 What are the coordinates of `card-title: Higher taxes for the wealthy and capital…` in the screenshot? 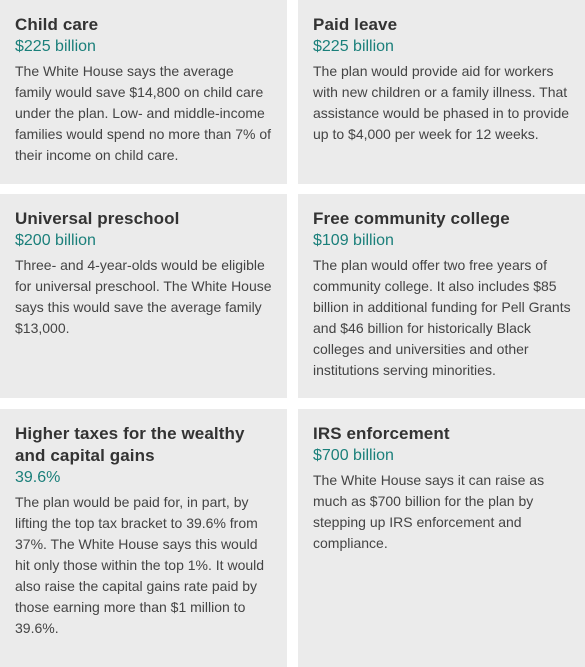 It's located at (130, 444).